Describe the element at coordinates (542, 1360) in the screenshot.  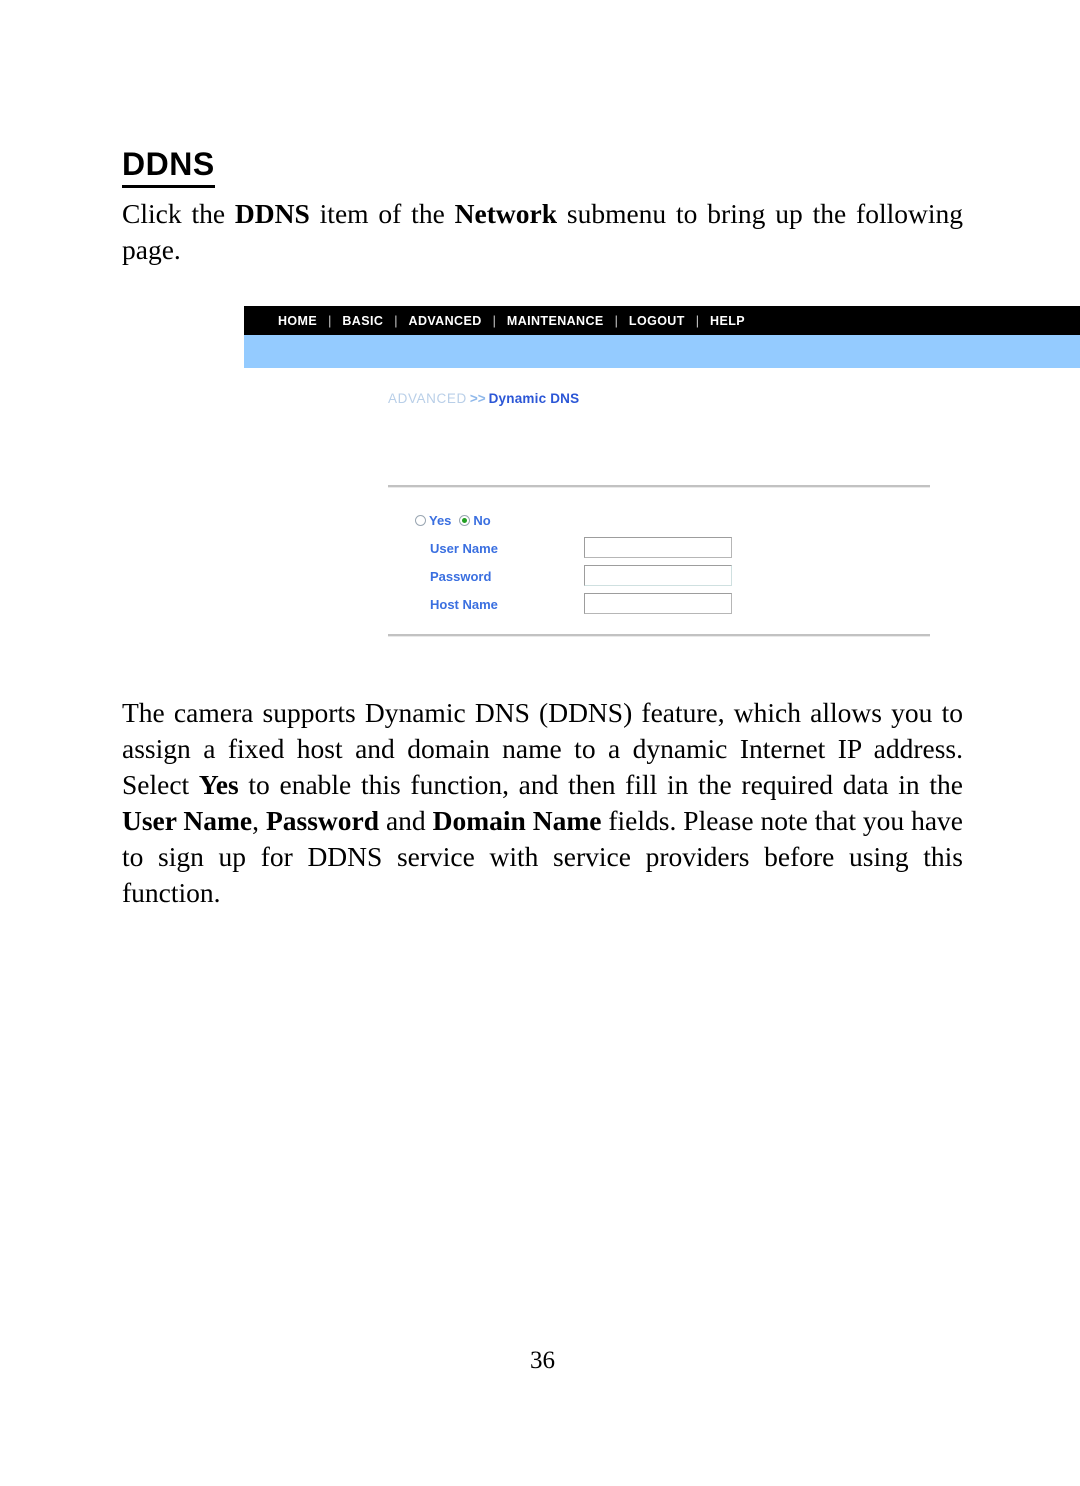
I see `page-number: 36` at that location.